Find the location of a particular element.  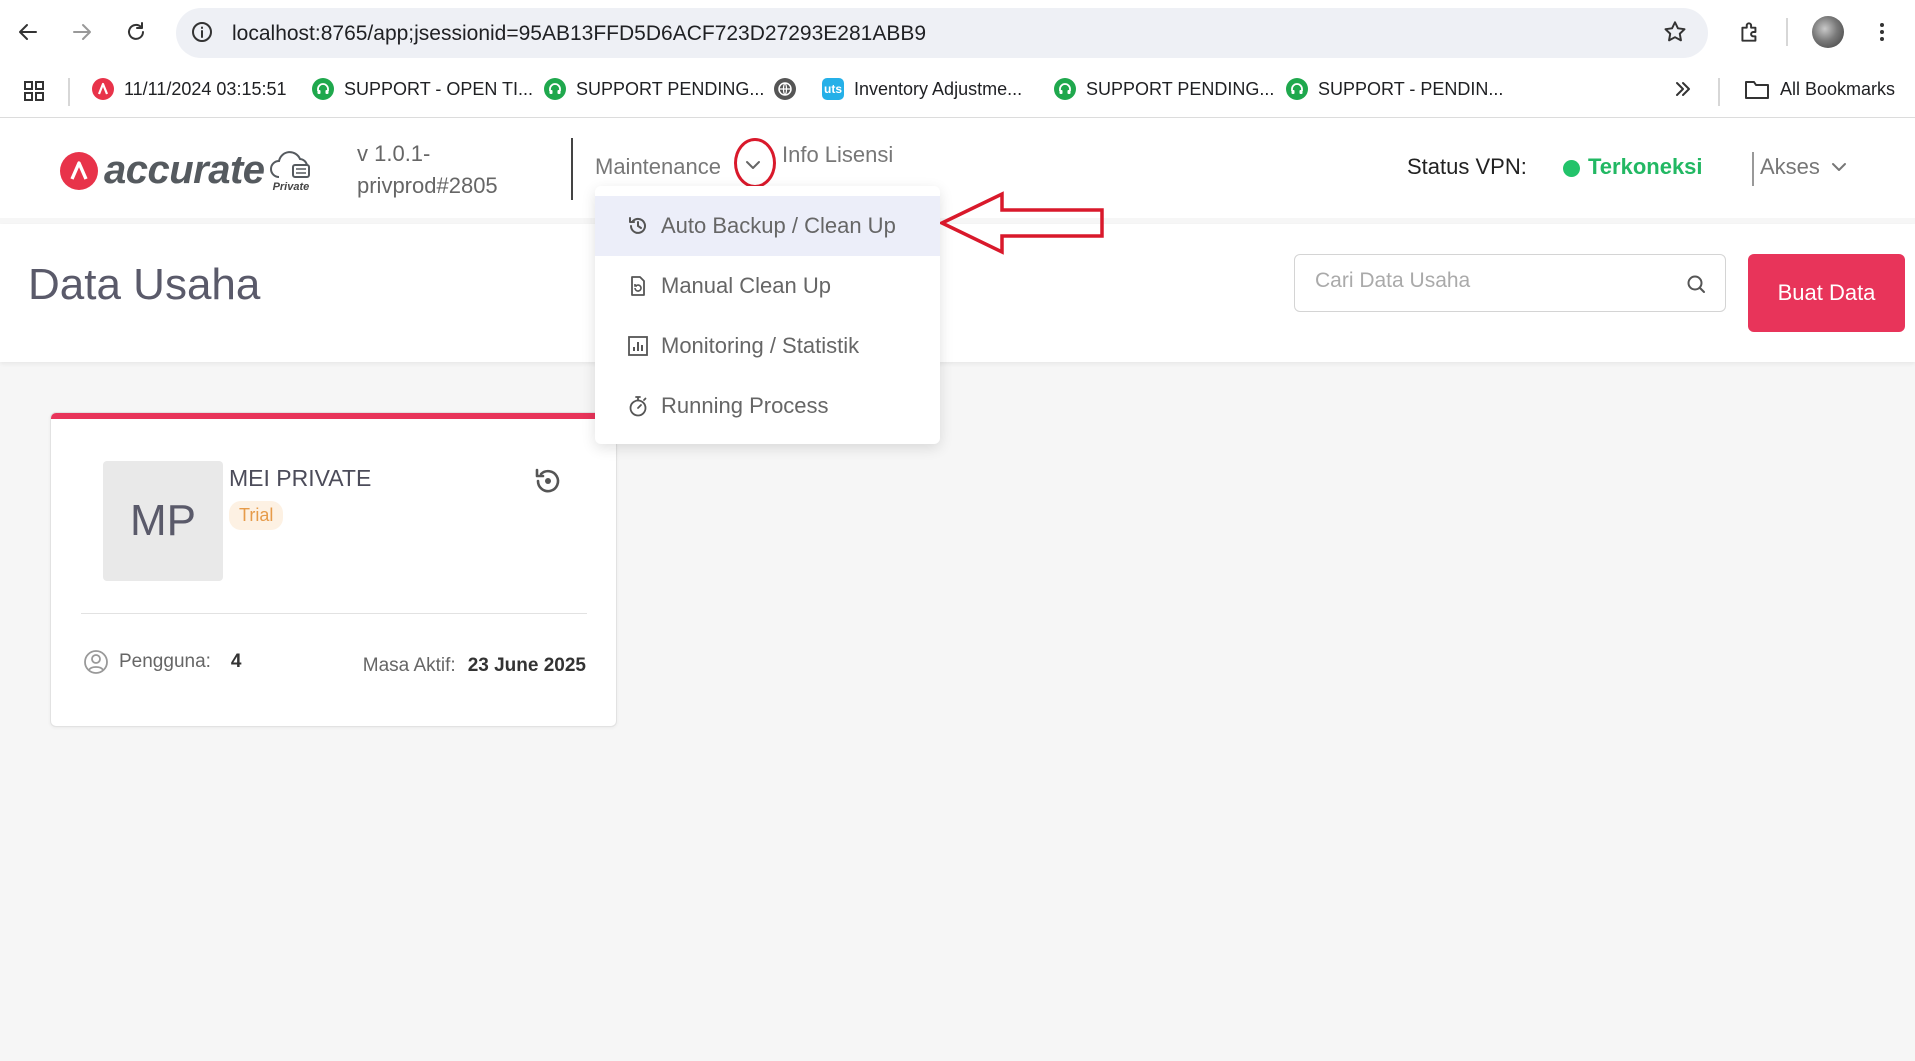

stopwatch-icon is located at coordinates (638, 406).